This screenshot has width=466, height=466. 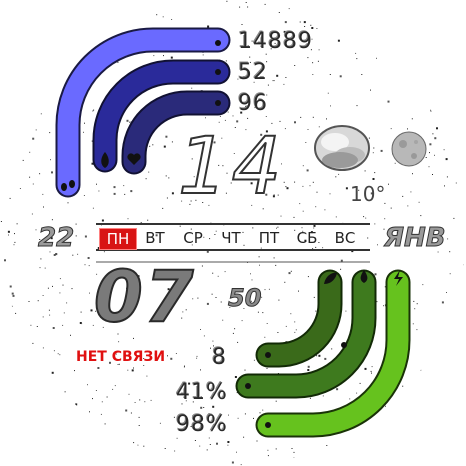 What do you see at coordinates (342, 148) in the screenshot?
I see `cloudy-moon-weather-icon` at bounding box center [342, 148].